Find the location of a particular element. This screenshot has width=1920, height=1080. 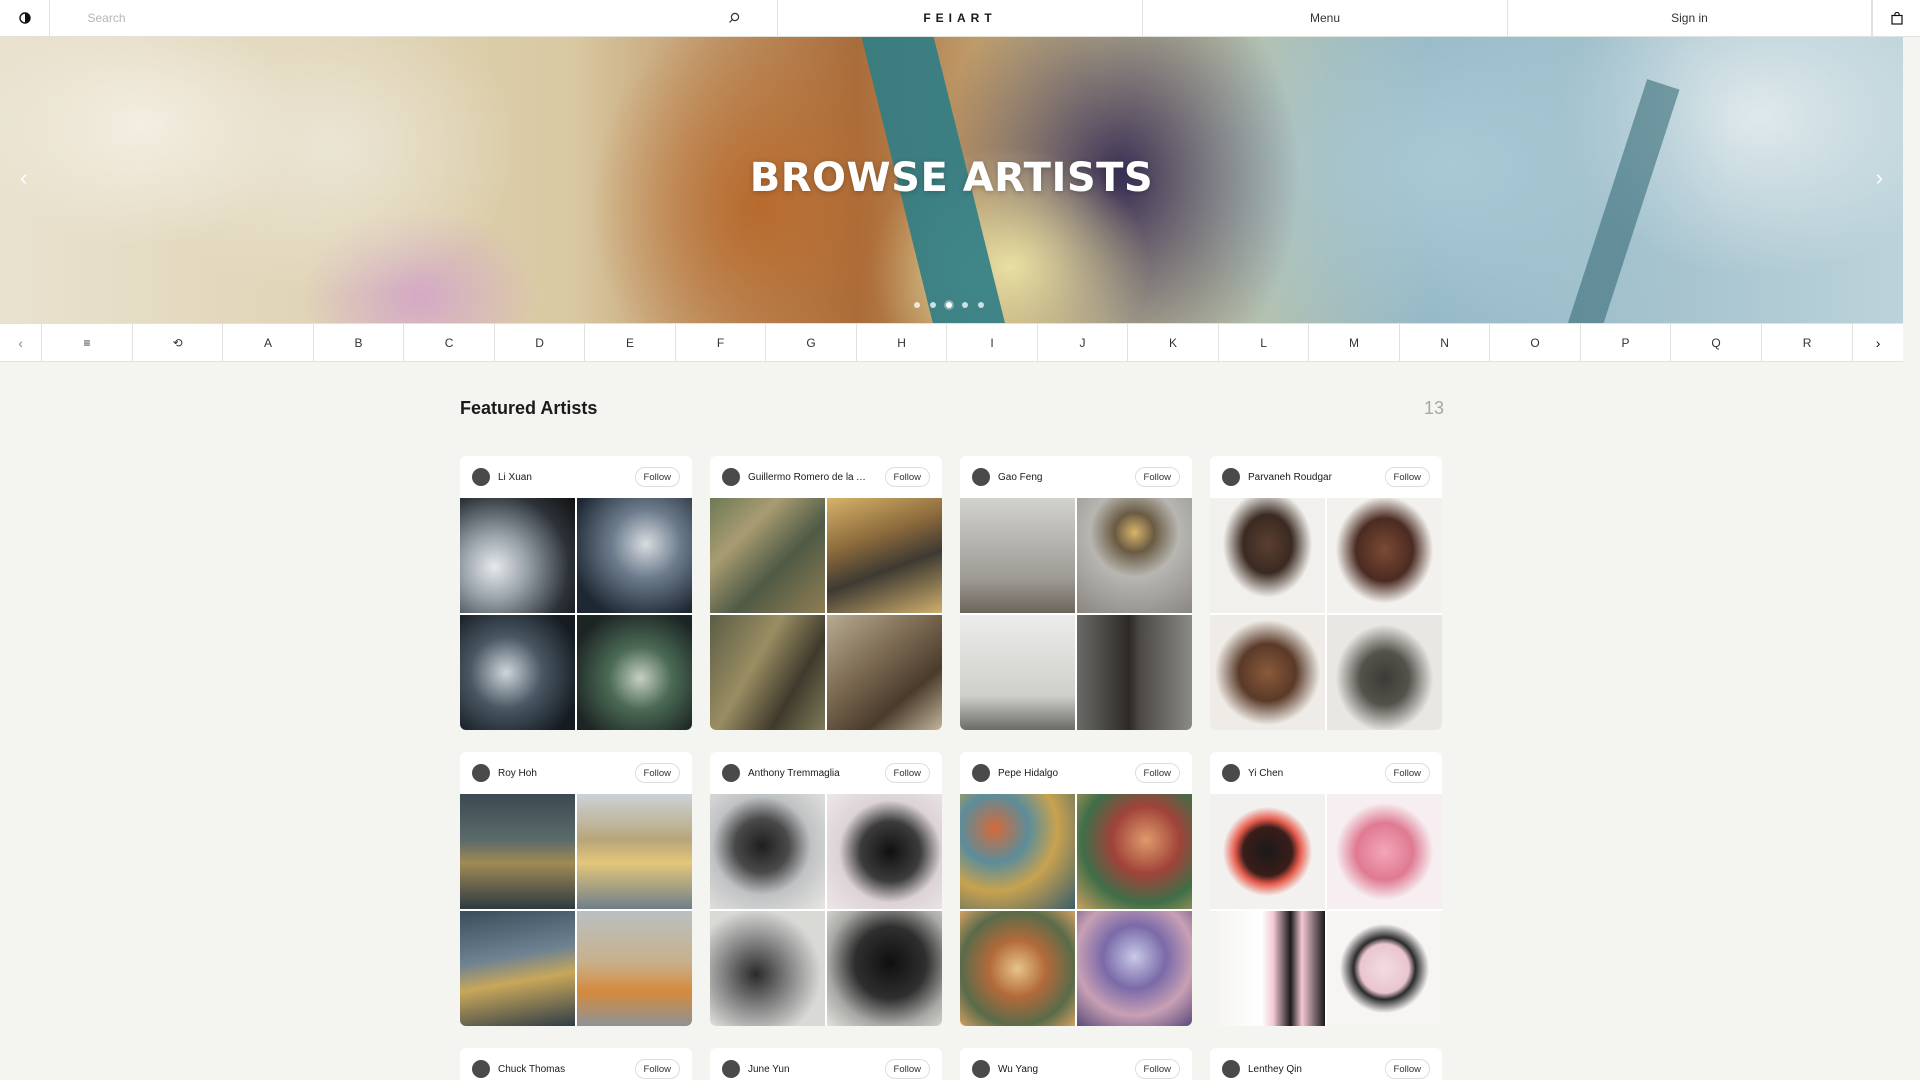

letter-filter: M is located at coordinates (1354, 342).